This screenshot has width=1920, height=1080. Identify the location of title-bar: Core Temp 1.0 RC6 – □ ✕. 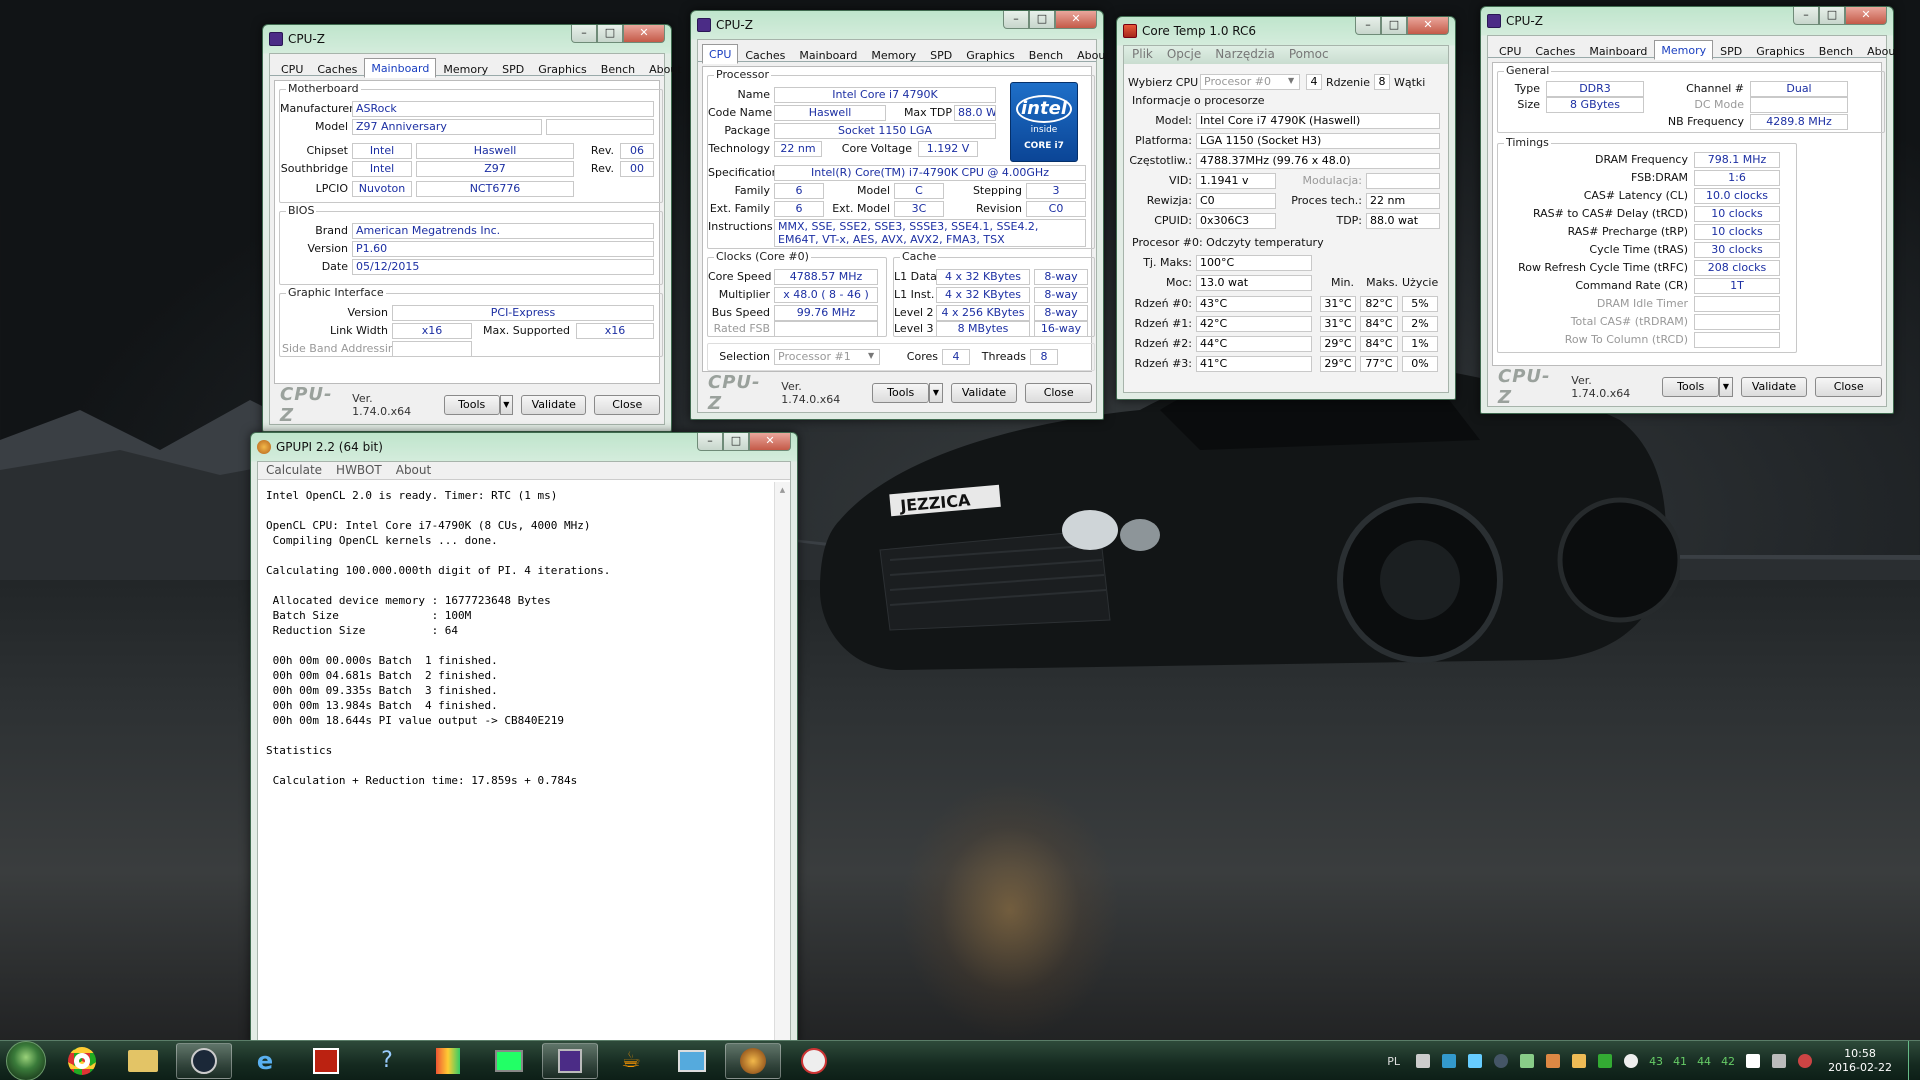
(1286, 31).